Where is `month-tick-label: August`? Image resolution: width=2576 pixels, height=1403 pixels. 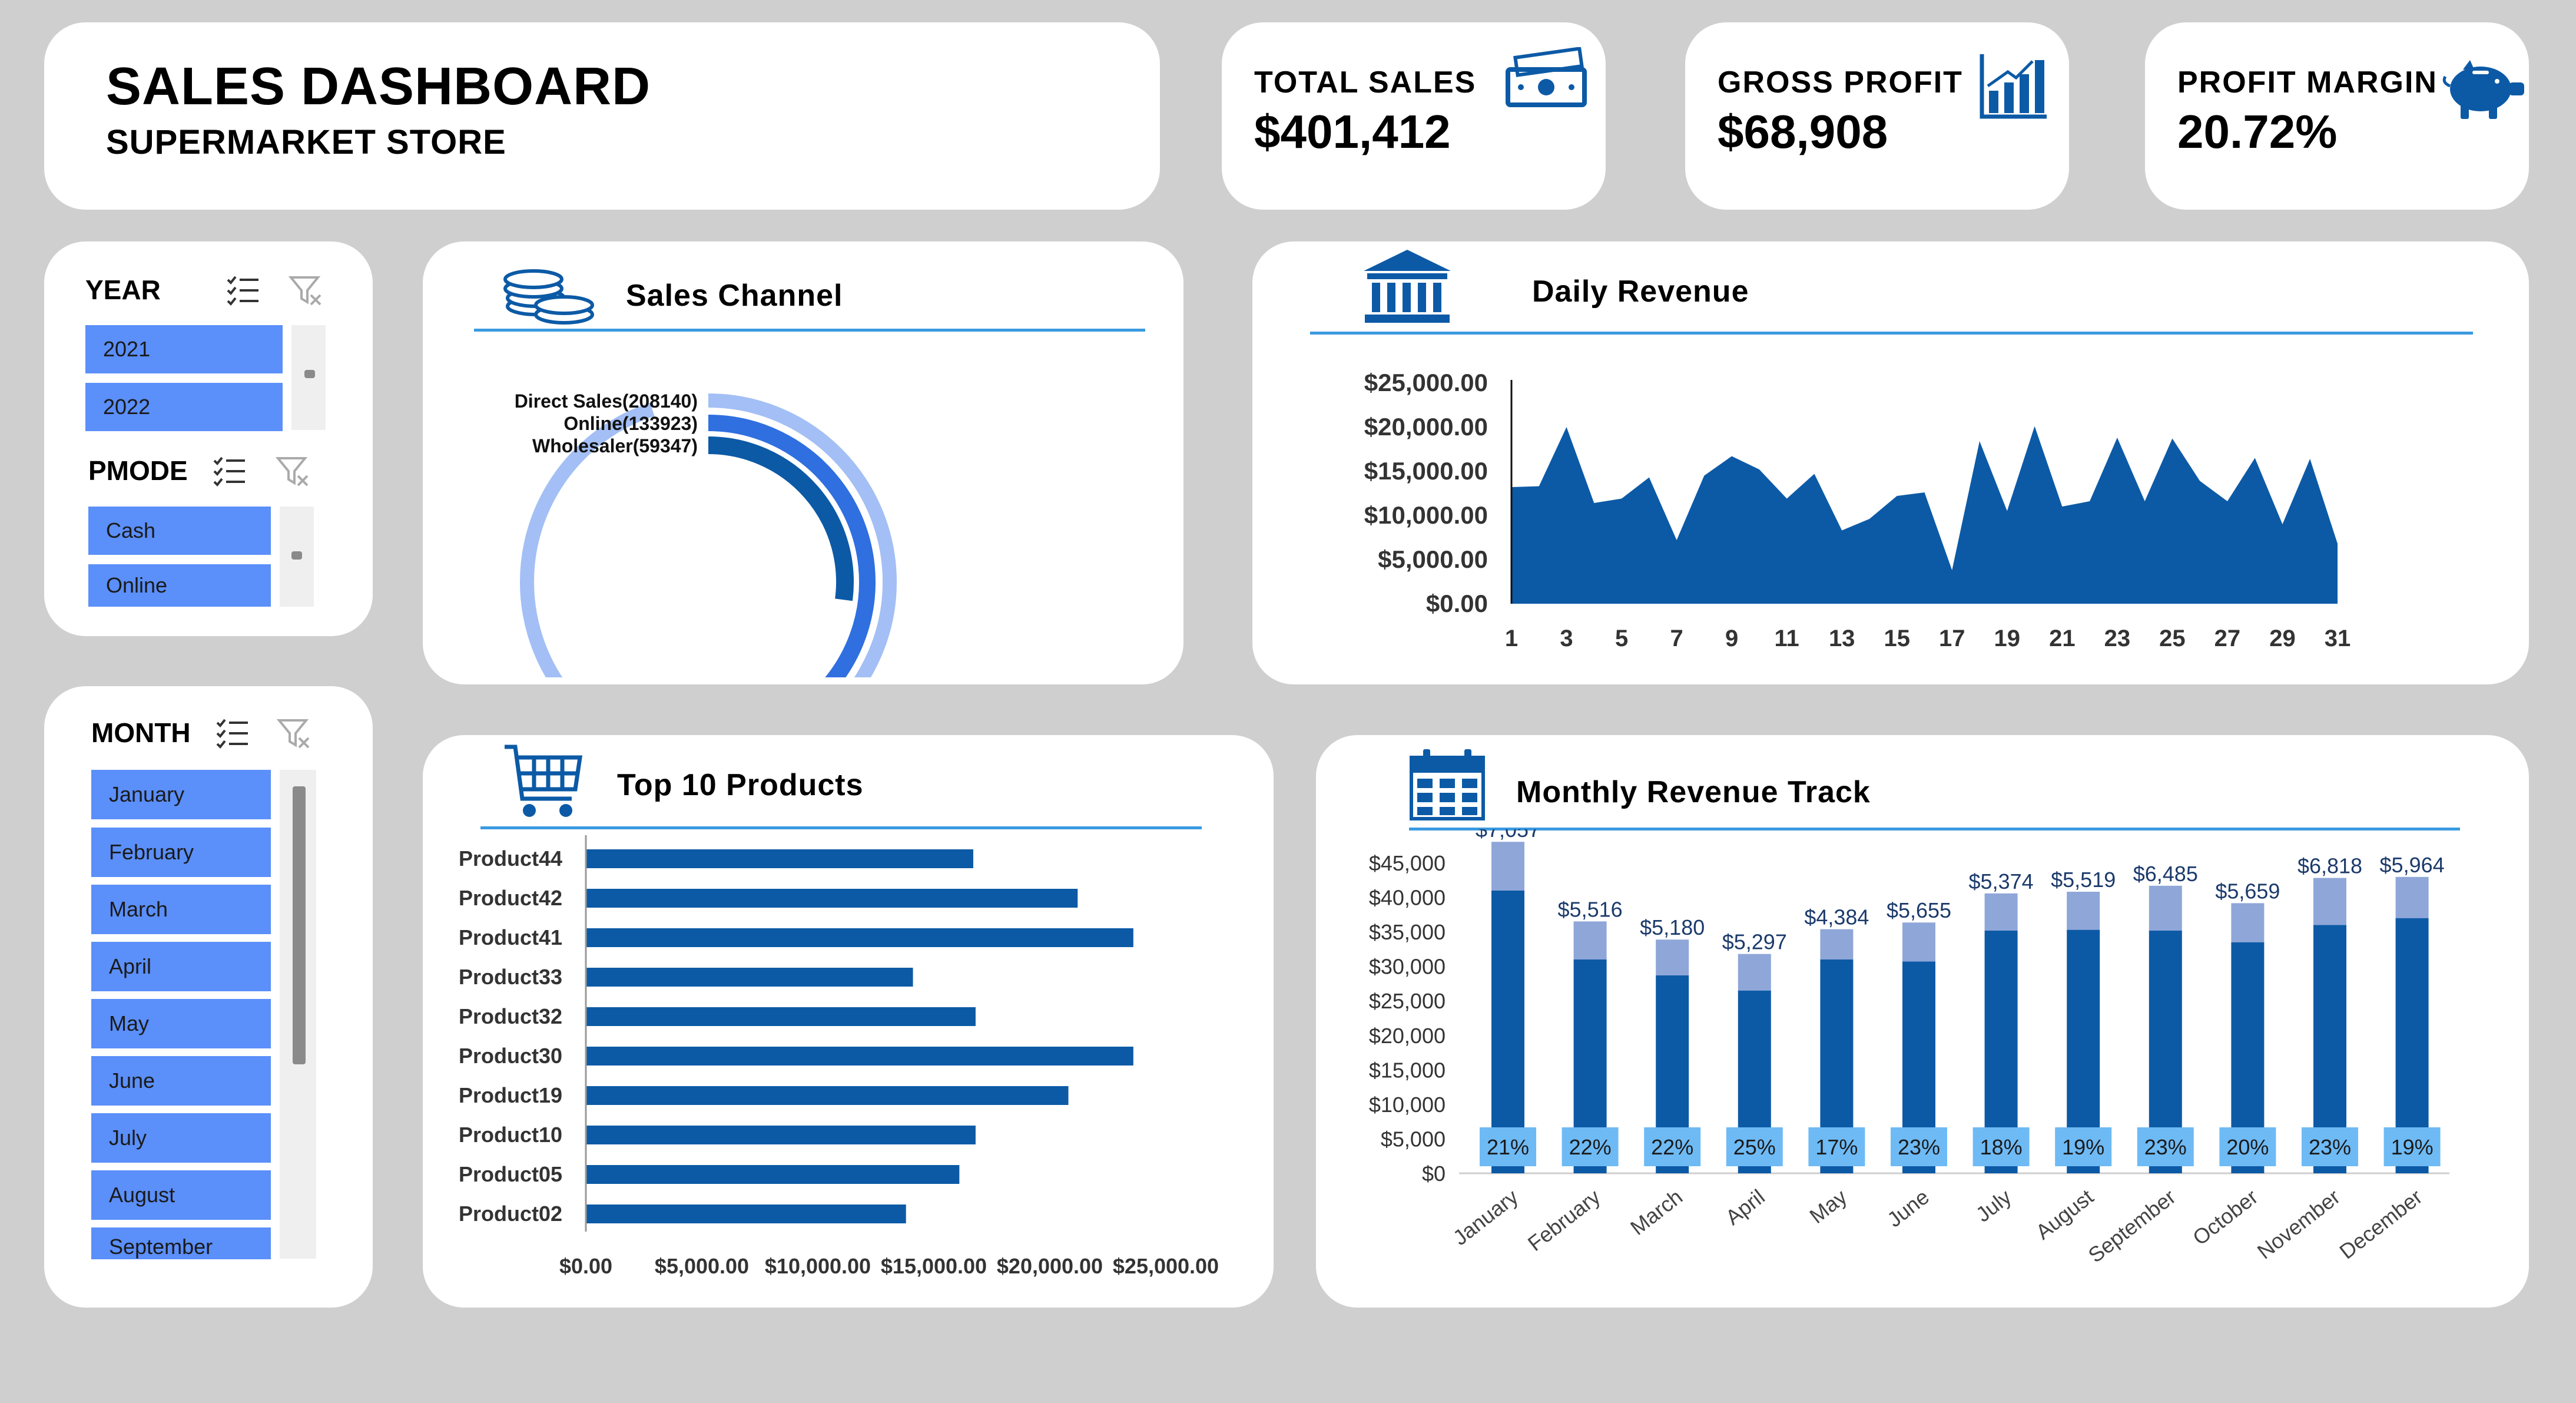
month-tick-label: August is located at coordinates (2064, 1214).